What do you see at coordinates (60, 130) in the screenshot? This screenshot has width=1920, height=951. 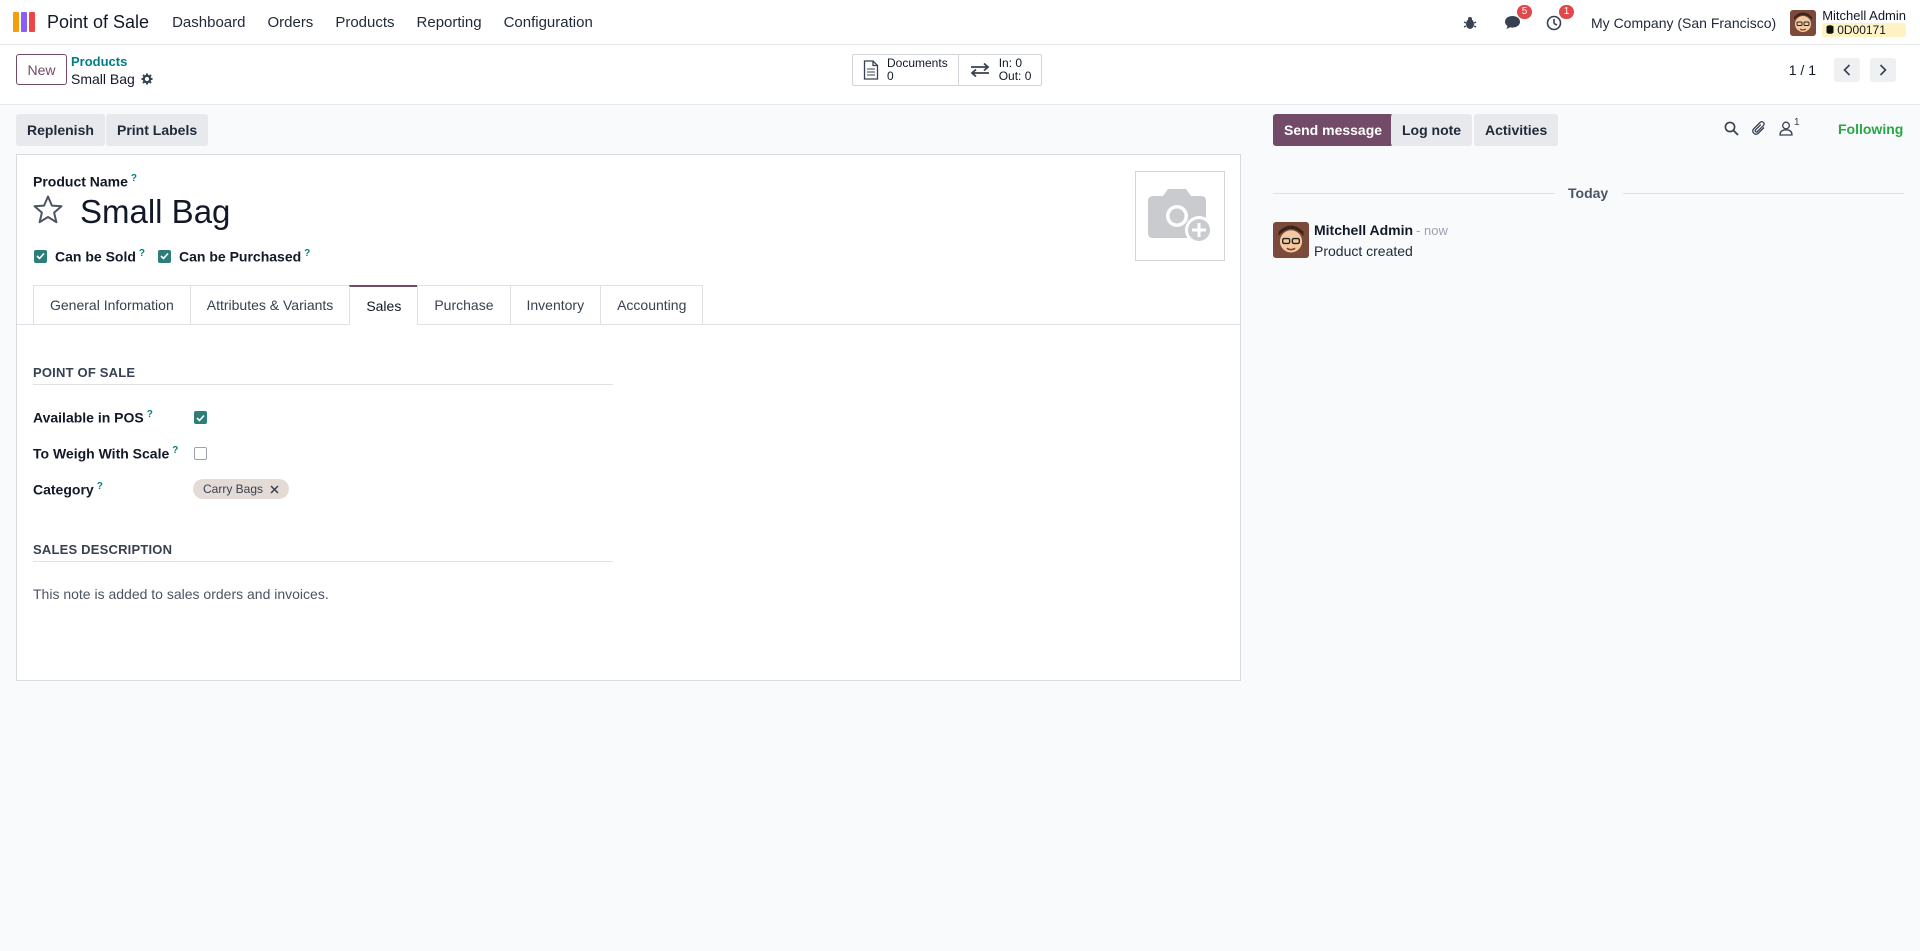 I see `replenish-button: Replenish` at bounding box center [60, 130].